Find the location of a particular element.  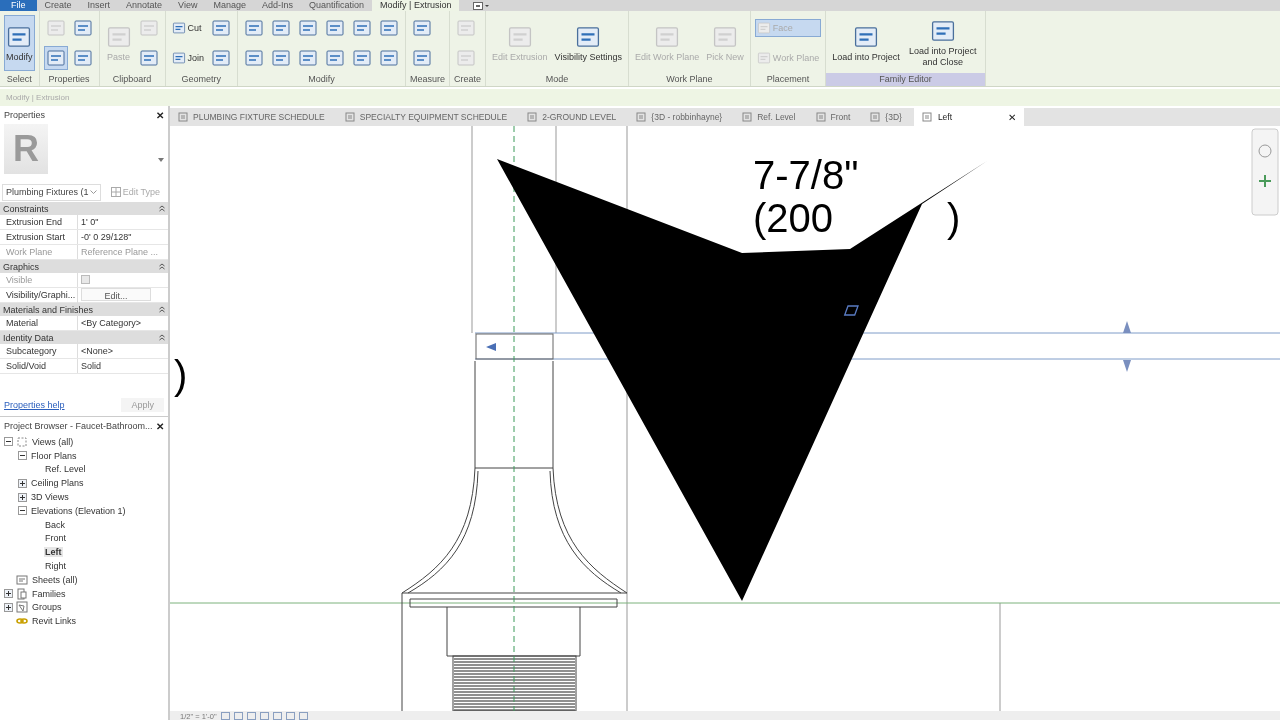

property-value: <None> is located at coordinates (119, 351).